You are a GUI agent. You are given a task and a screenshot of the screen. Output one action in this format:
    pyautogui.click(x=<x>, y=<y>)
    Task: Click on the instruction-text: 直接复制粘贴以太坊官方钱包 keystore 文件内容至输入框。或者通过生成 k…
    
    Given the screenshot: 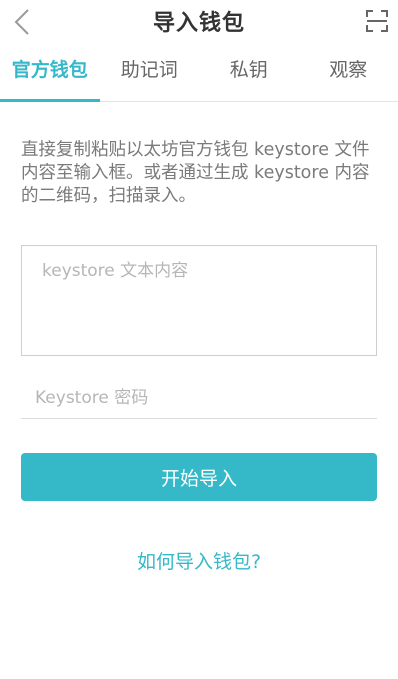 What is the action you would take?
    pyautogui.click(x=195, y=173)
    